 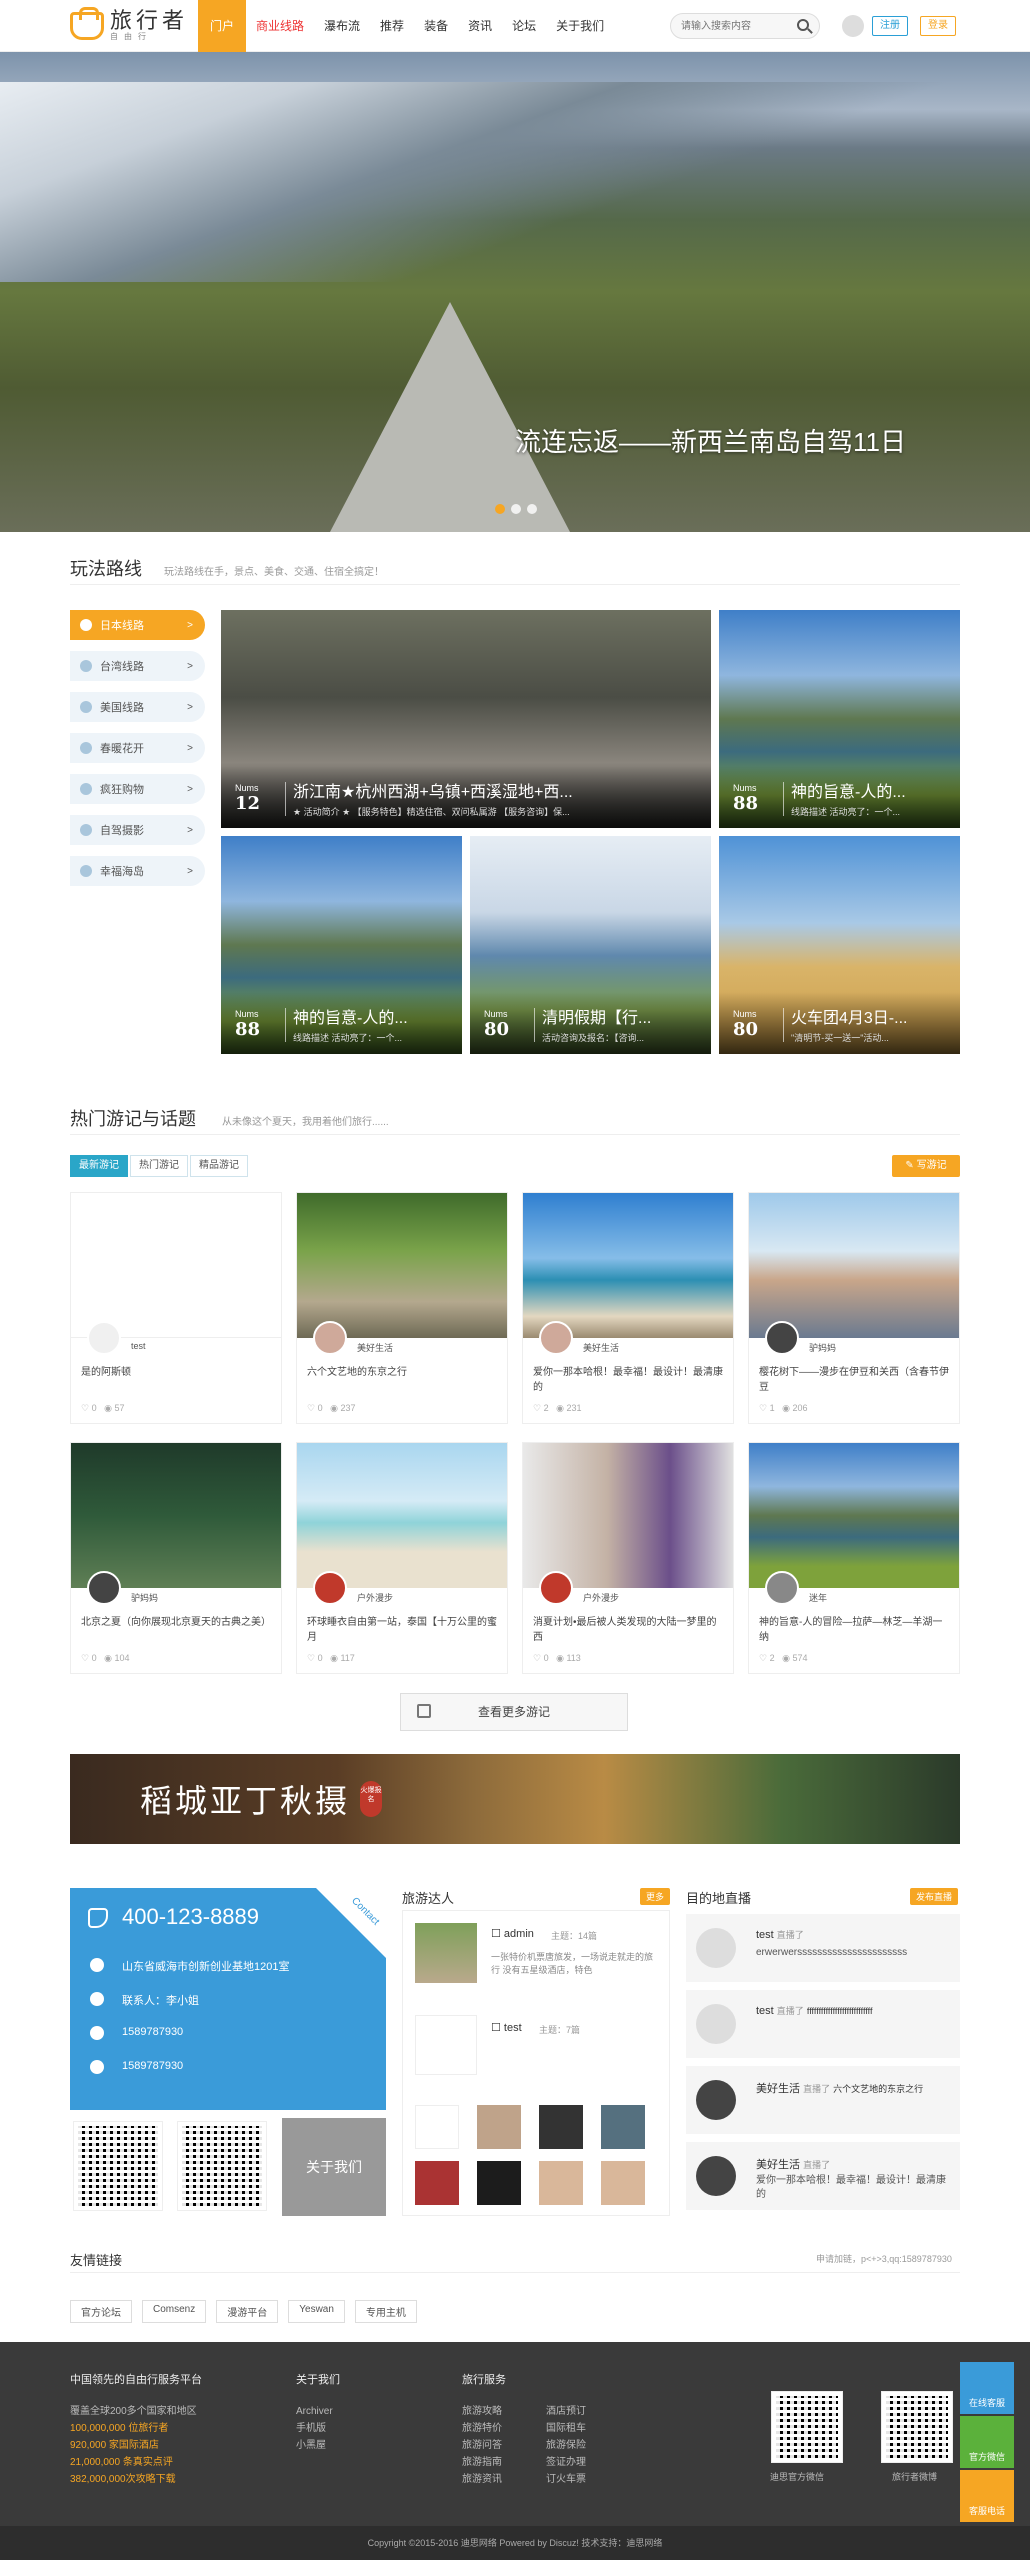 What do you see at coordinates (628, 1308) in the screenshot?
I see `travel-card: 美好生活 爱你一那本哈根！最幸福！最设计！最清康的 ♡ 2 ◉ 231` at bounding box center [628, 1308].